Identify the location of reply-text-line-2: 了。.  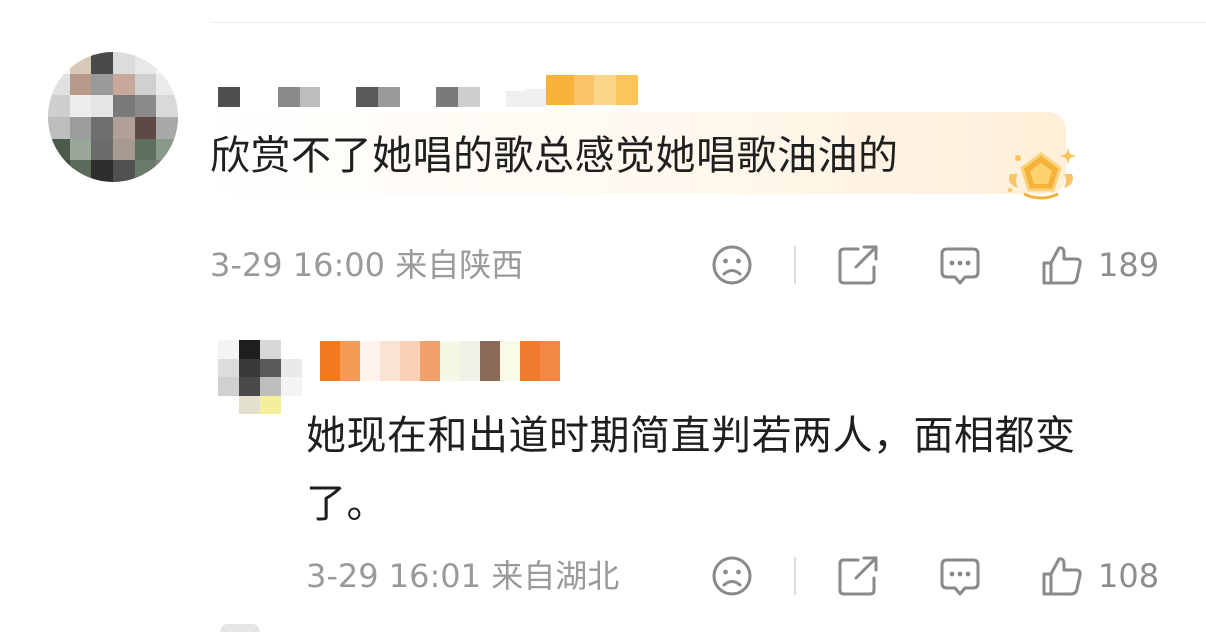
(346, 504).